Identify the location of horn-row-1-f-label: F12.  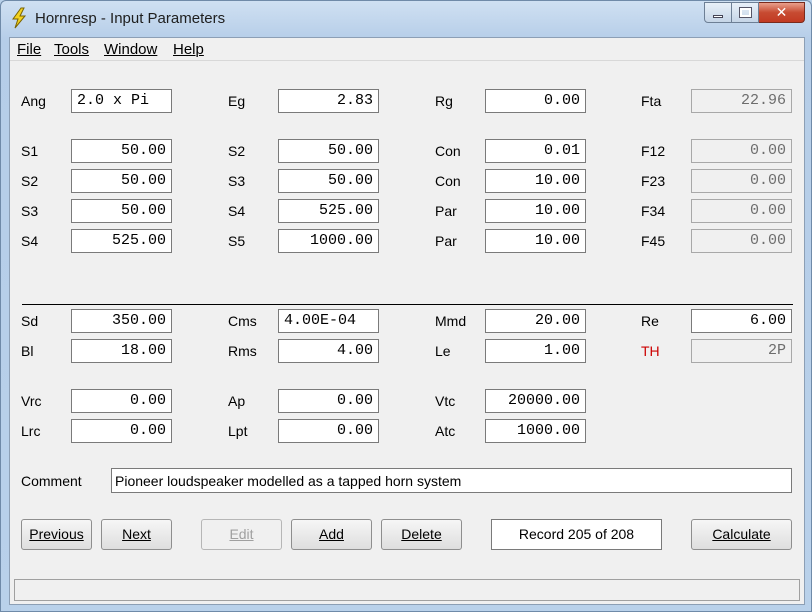
(653, 151).